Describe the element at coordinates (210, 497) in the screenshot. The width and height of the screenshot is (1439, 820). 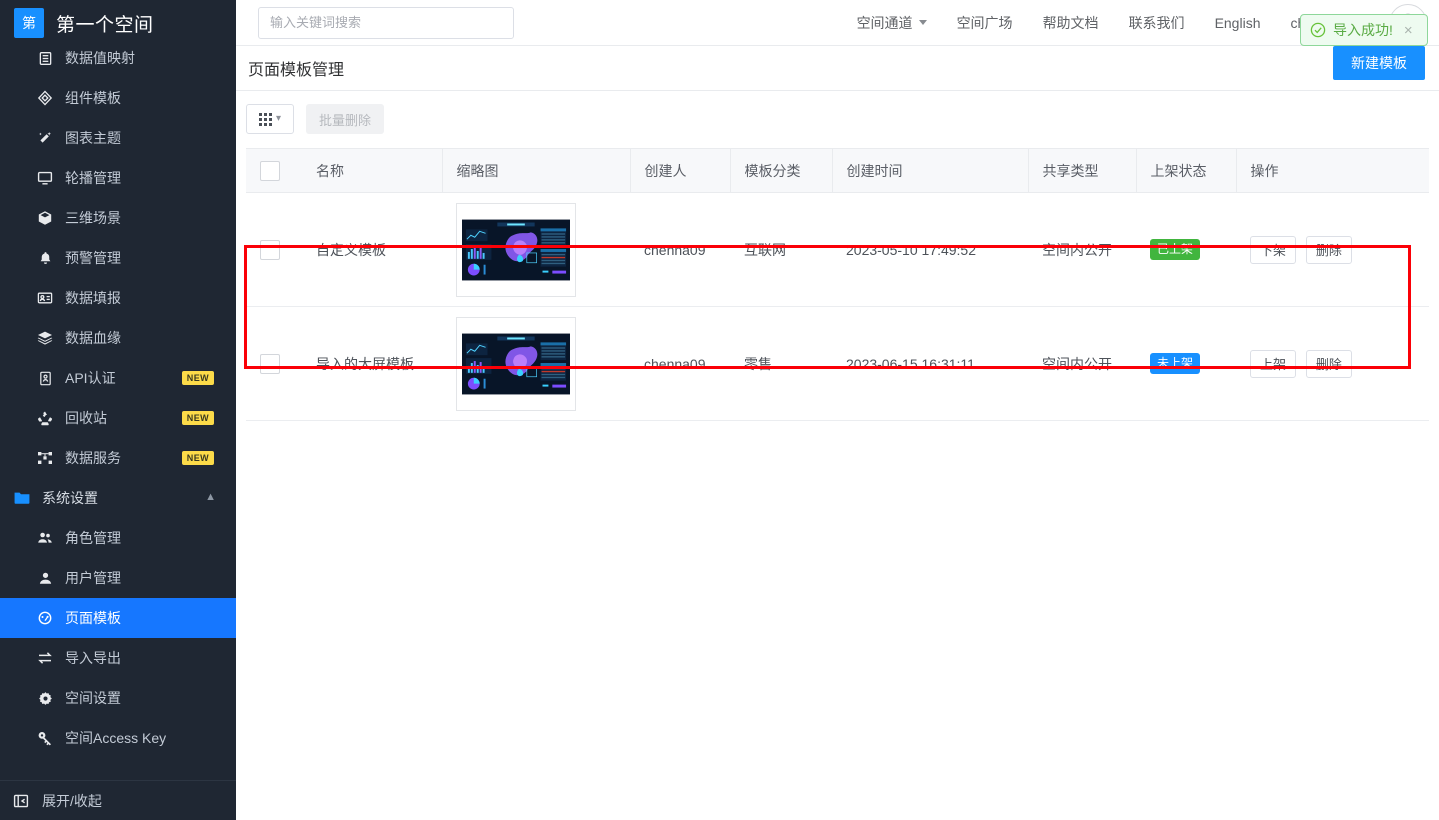
I see `chevron-up-icon: ▲` at that location.